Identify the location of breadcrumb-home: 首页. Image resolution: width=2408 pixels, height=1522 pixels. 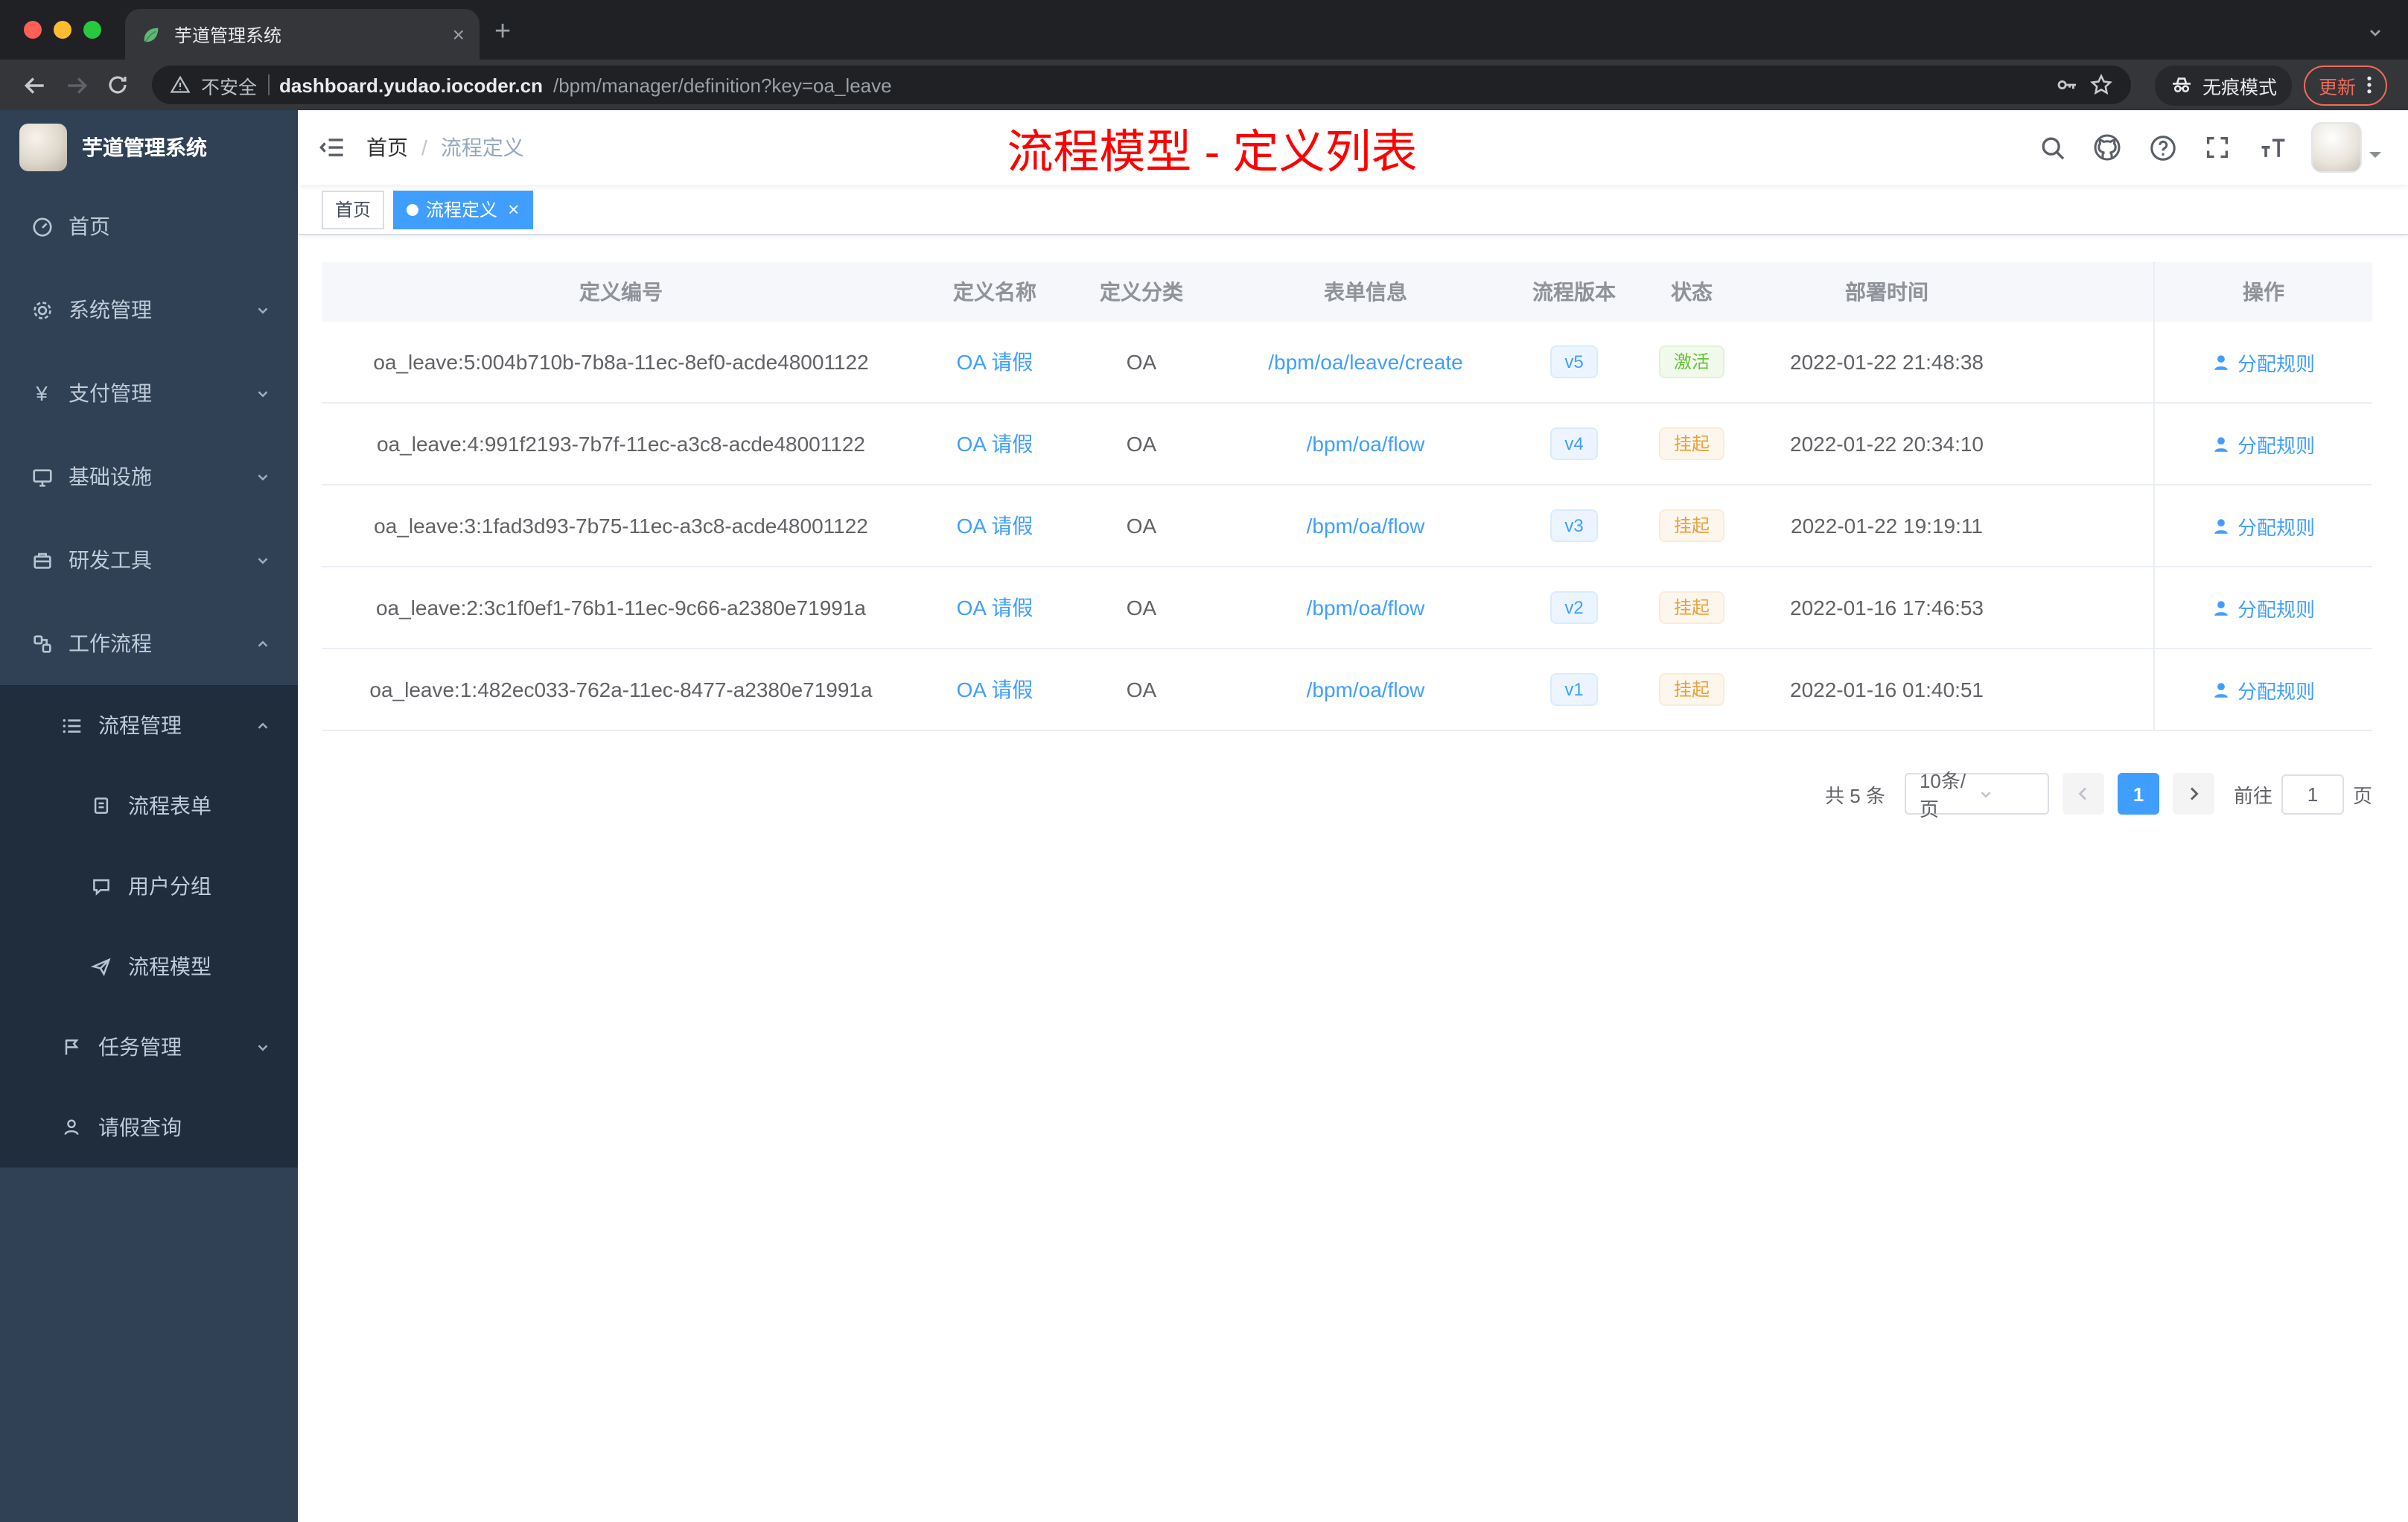
(387, 147).